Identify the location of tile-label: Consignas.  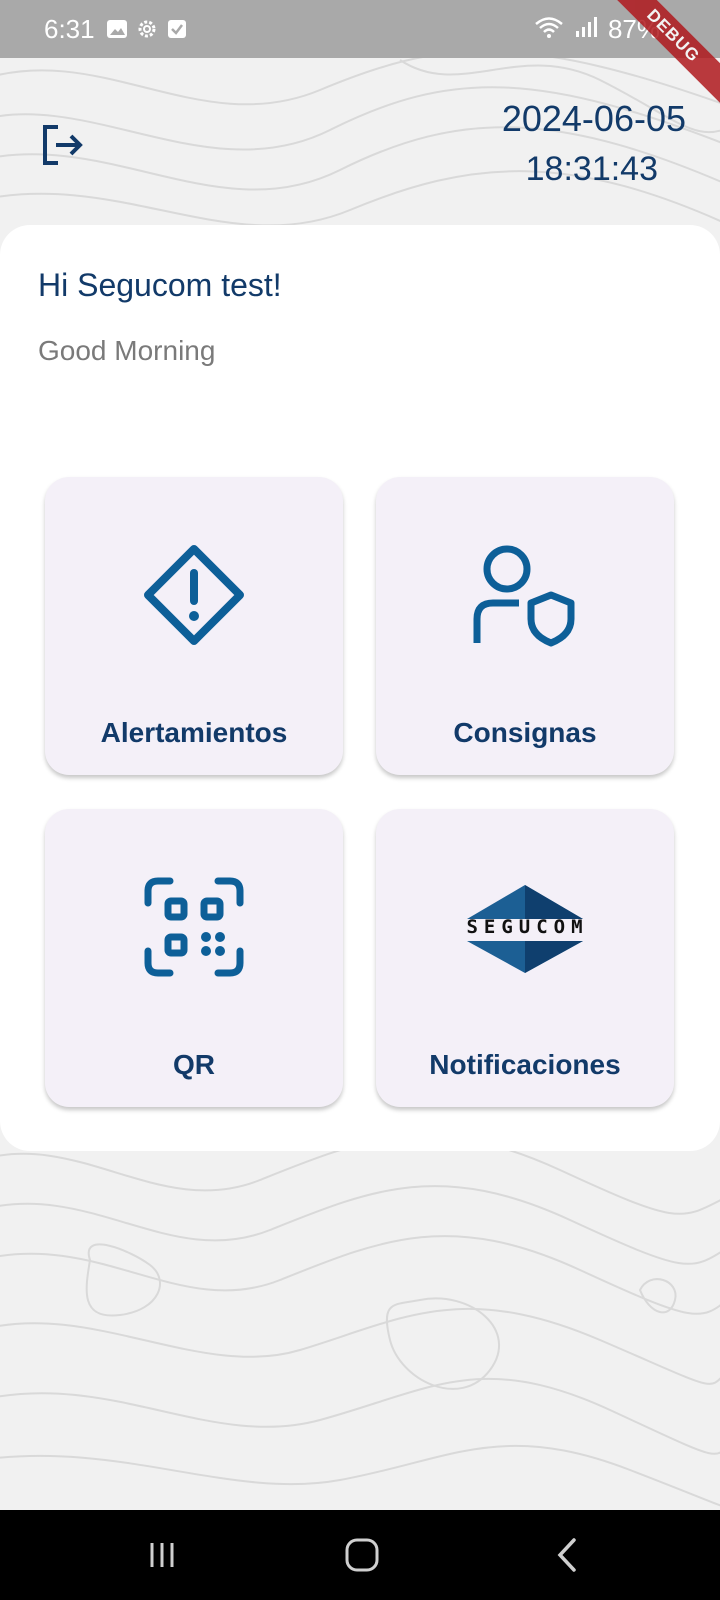
(525, 732).